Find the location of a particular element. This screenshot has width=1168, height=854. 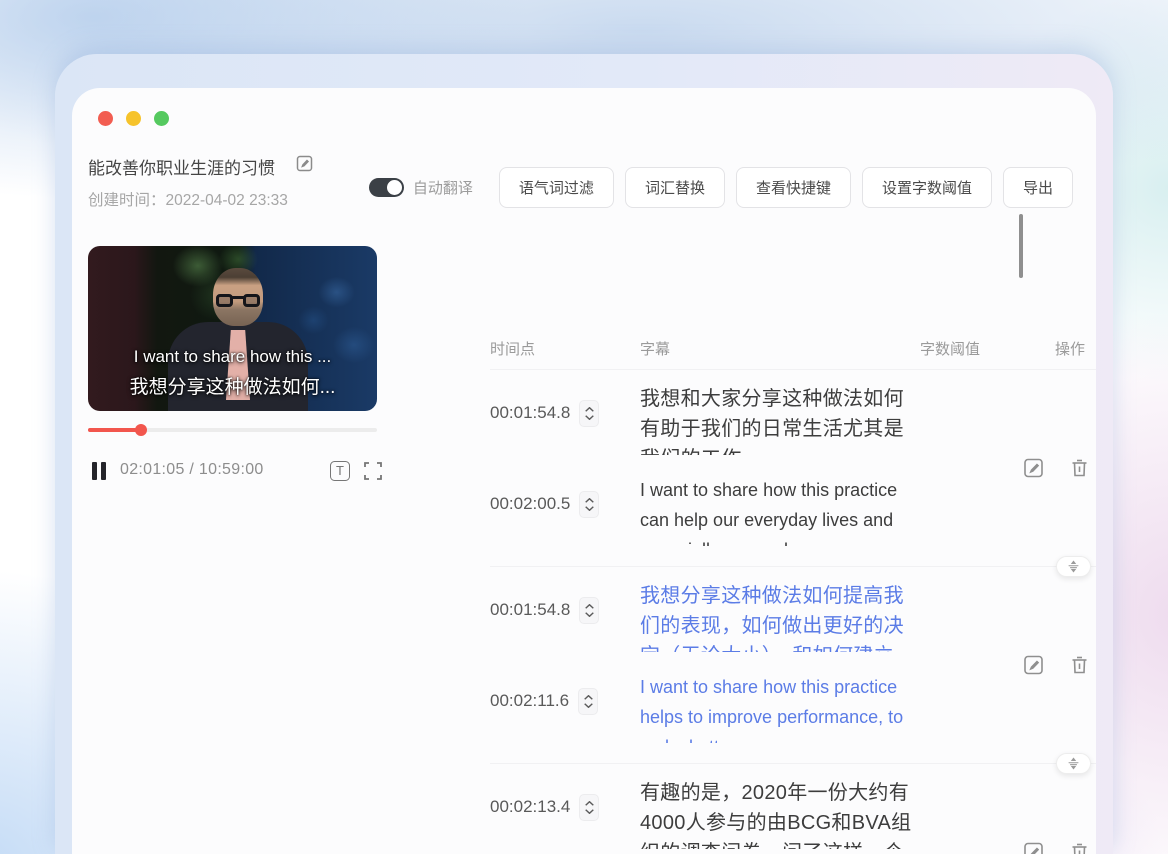

timestamp-cell: 00:02:11.6 is located at coordinates (565, 707).